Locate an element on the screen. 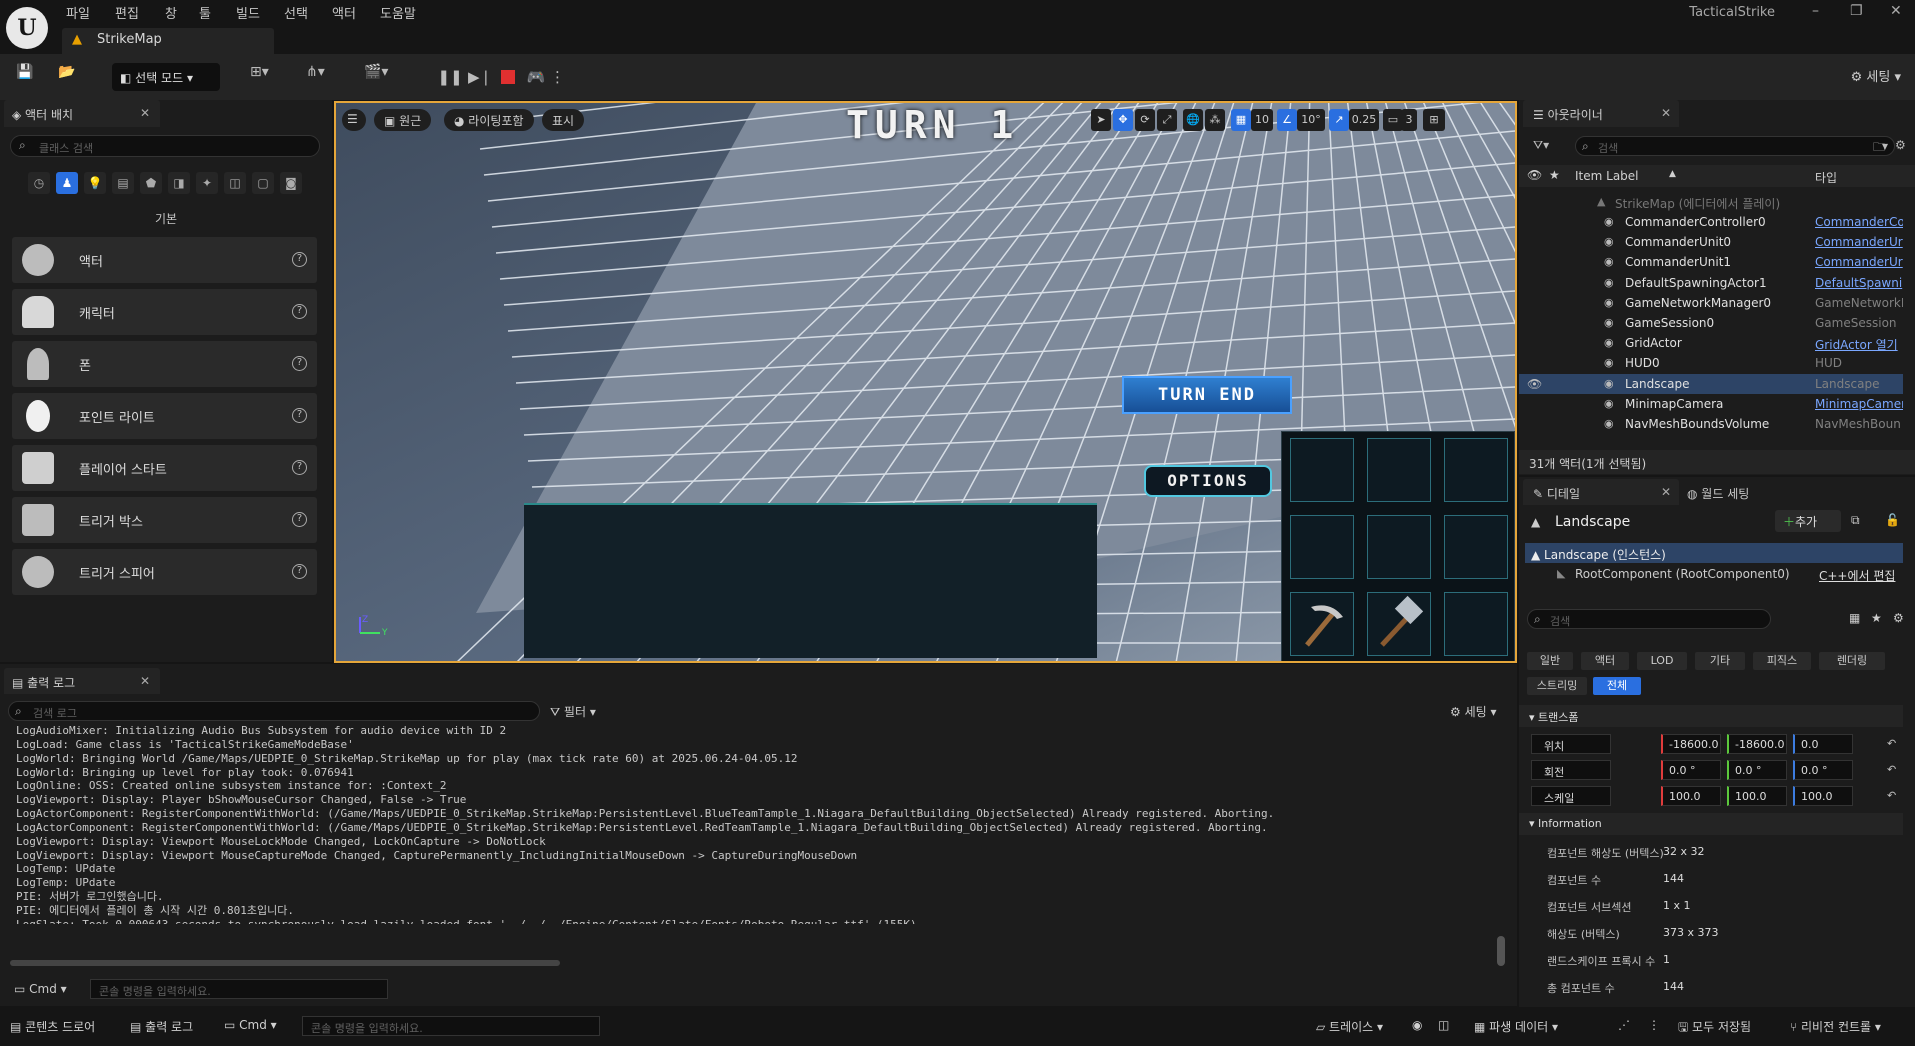  y-field: 0.0 ° is located at coordinates (1757, 770).